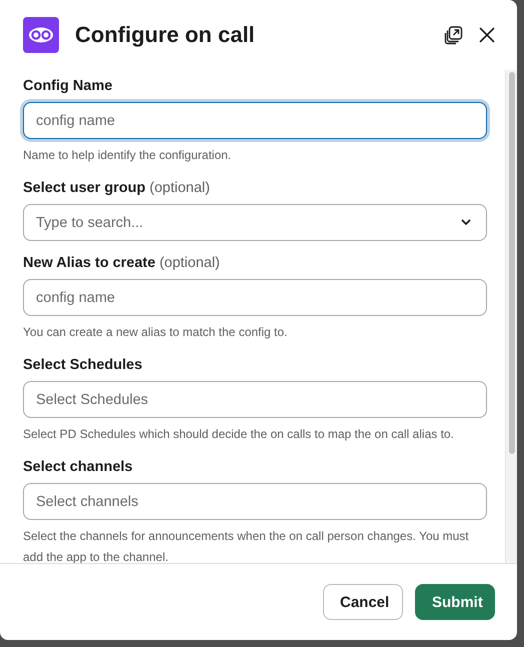 Image resolution: width=524 pixels, height=647 pixels. What do you see at coordinates (89, 263) in the screenshot?
I see `field-label: New Alias to create` at bounding box center [89, 263].